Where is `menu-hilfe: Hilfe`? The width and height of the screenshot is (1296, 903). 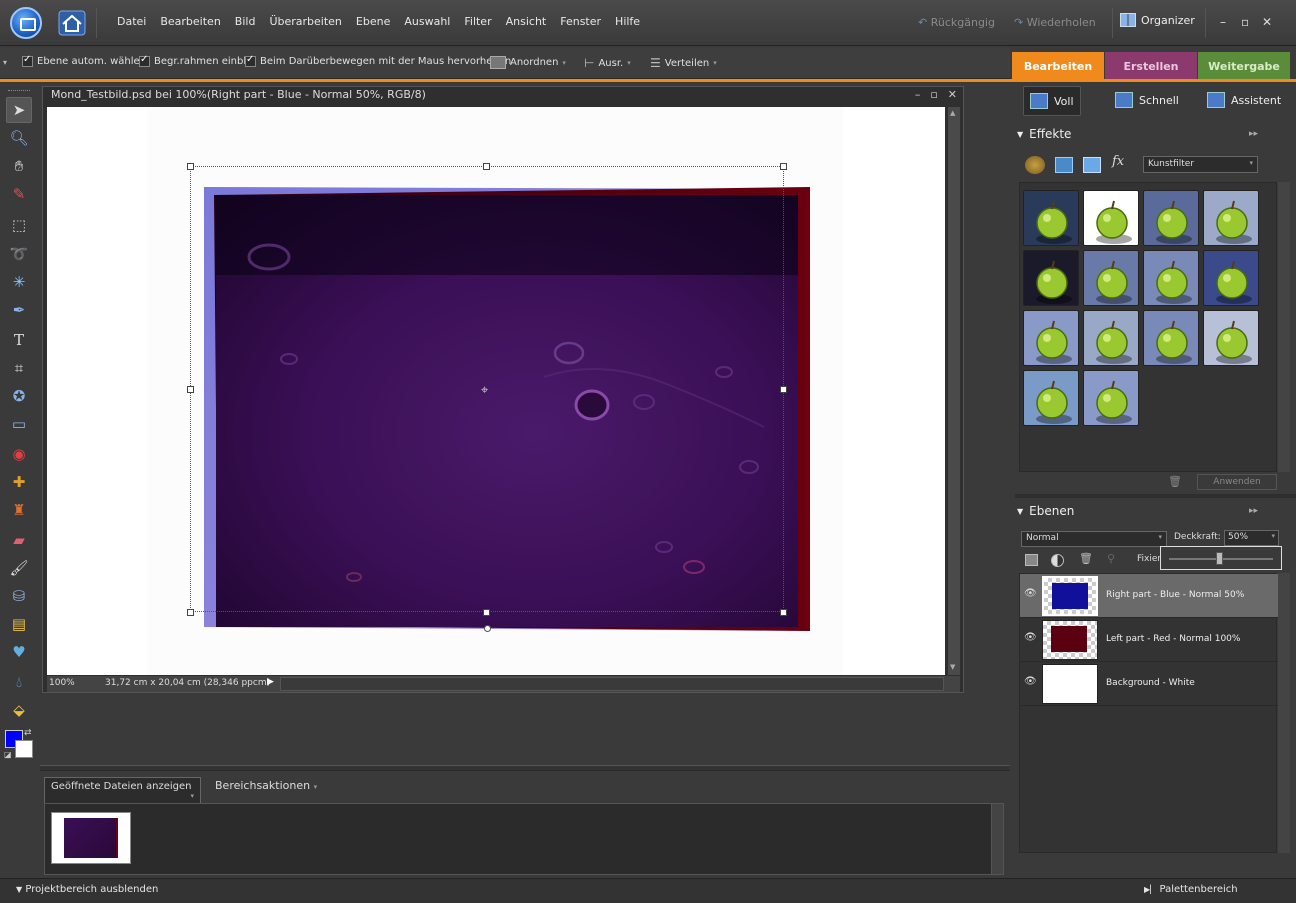 menu-hilfe: Hilfe is located at coordinates (627, 21).